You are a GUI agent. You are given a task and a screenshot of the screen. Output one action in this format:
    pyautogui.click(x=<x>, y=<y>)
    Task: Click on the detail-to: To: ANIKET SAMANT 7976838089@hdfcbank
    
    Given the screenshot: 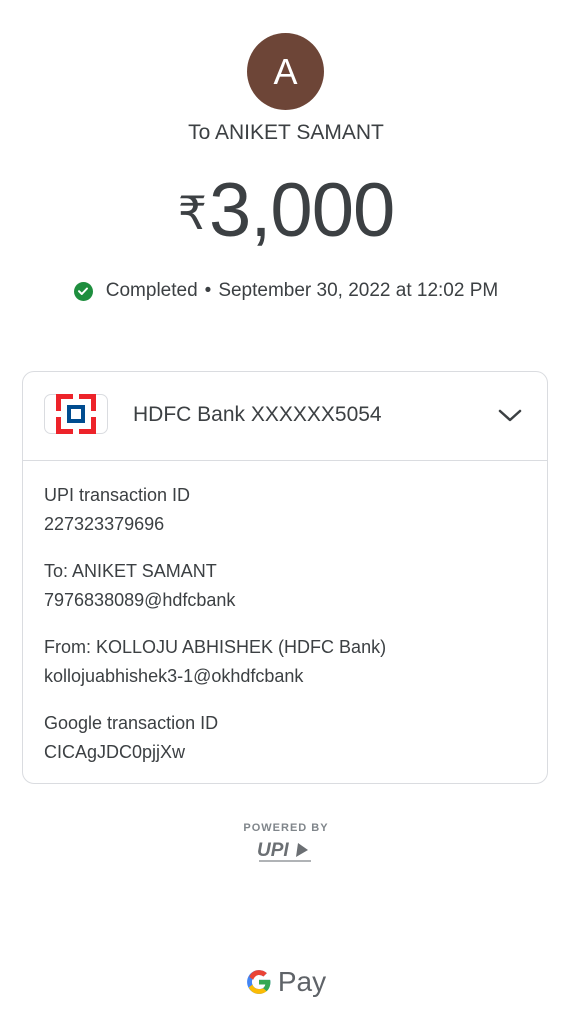 What is the action you would take?
    pyautogui.click(x=139, y=586)
    